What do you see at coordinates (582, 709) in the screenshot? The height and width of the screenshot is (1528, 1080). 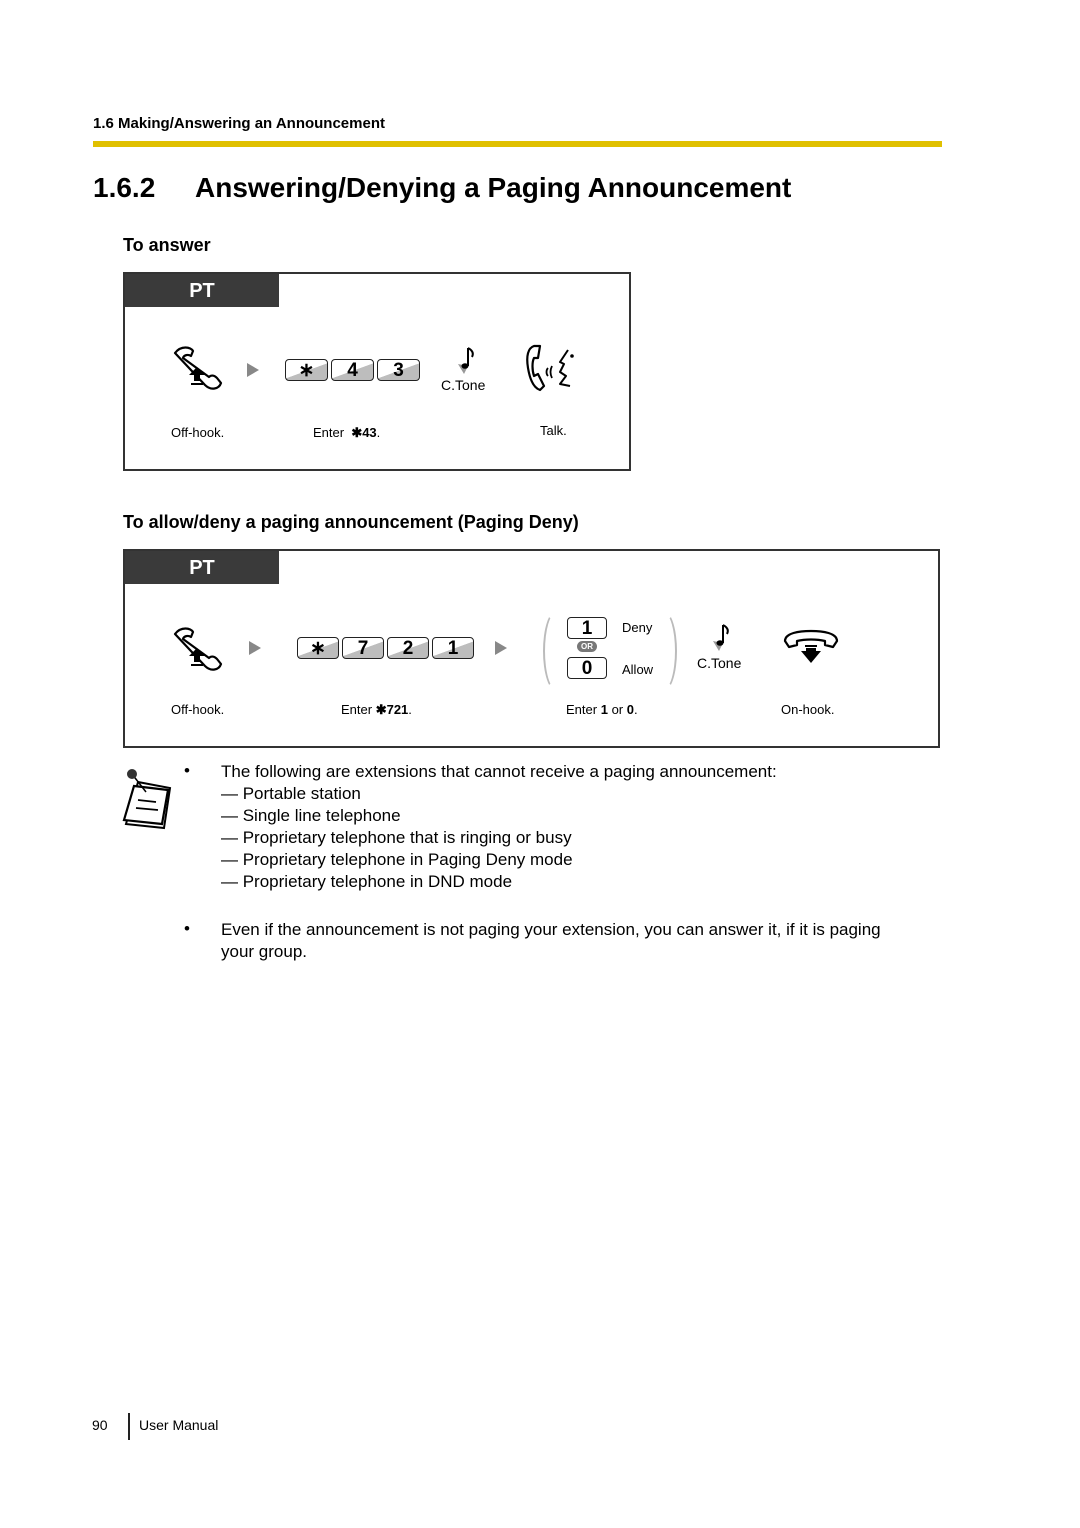 I see `choice-prefix: Enter` at bounding box center [582, 709].